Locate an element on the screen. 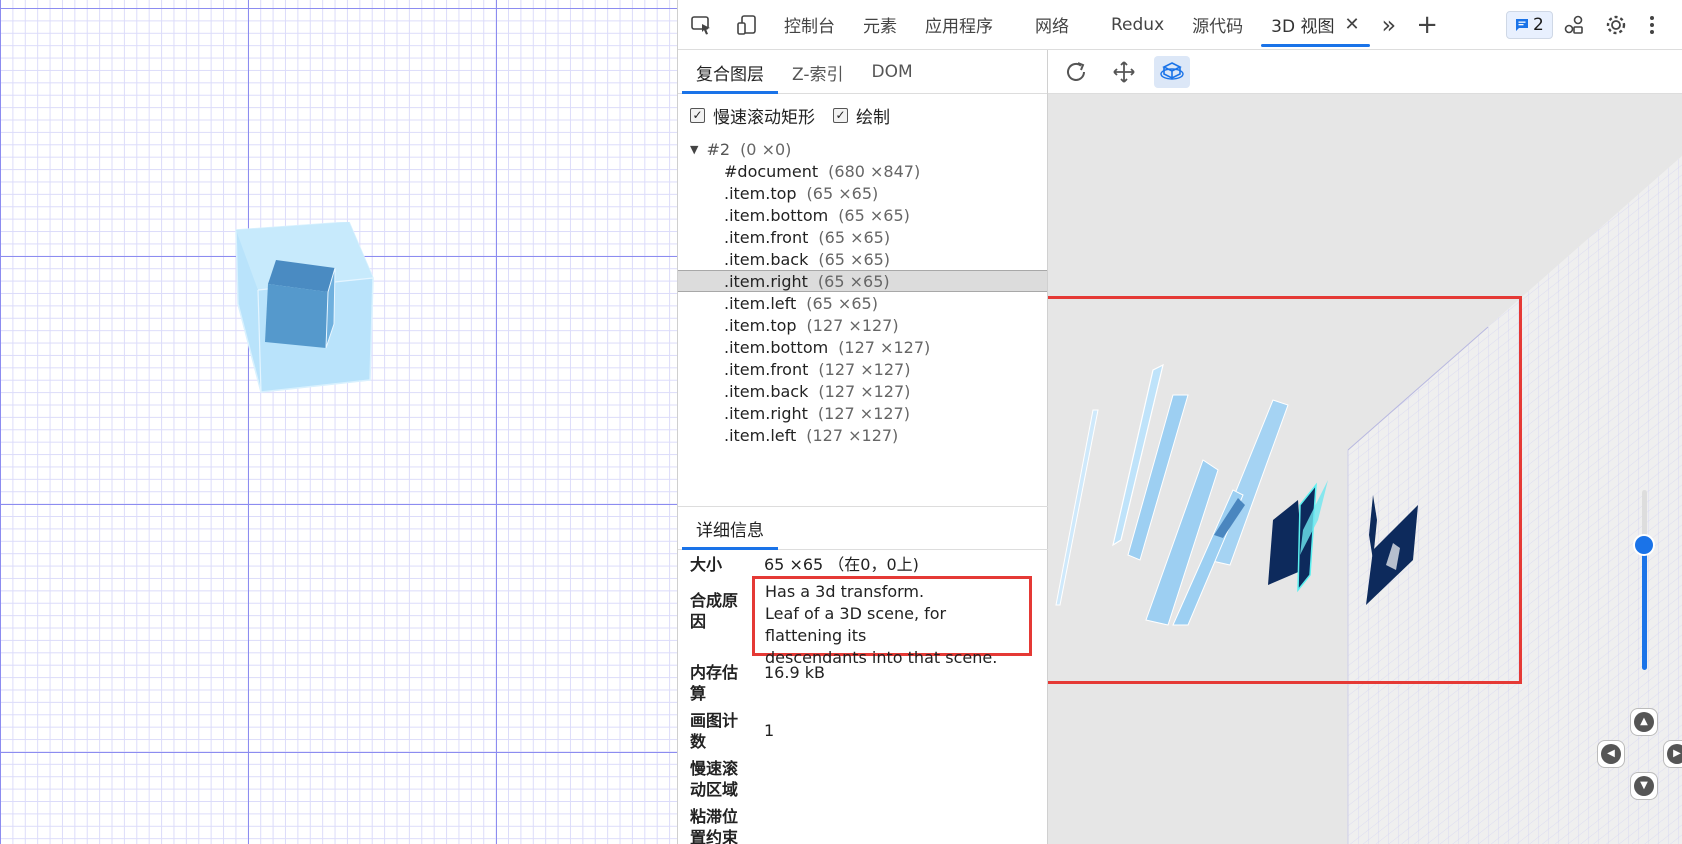  layer-row: .item.top (127 ×127) is located at coordinates (862, 325).